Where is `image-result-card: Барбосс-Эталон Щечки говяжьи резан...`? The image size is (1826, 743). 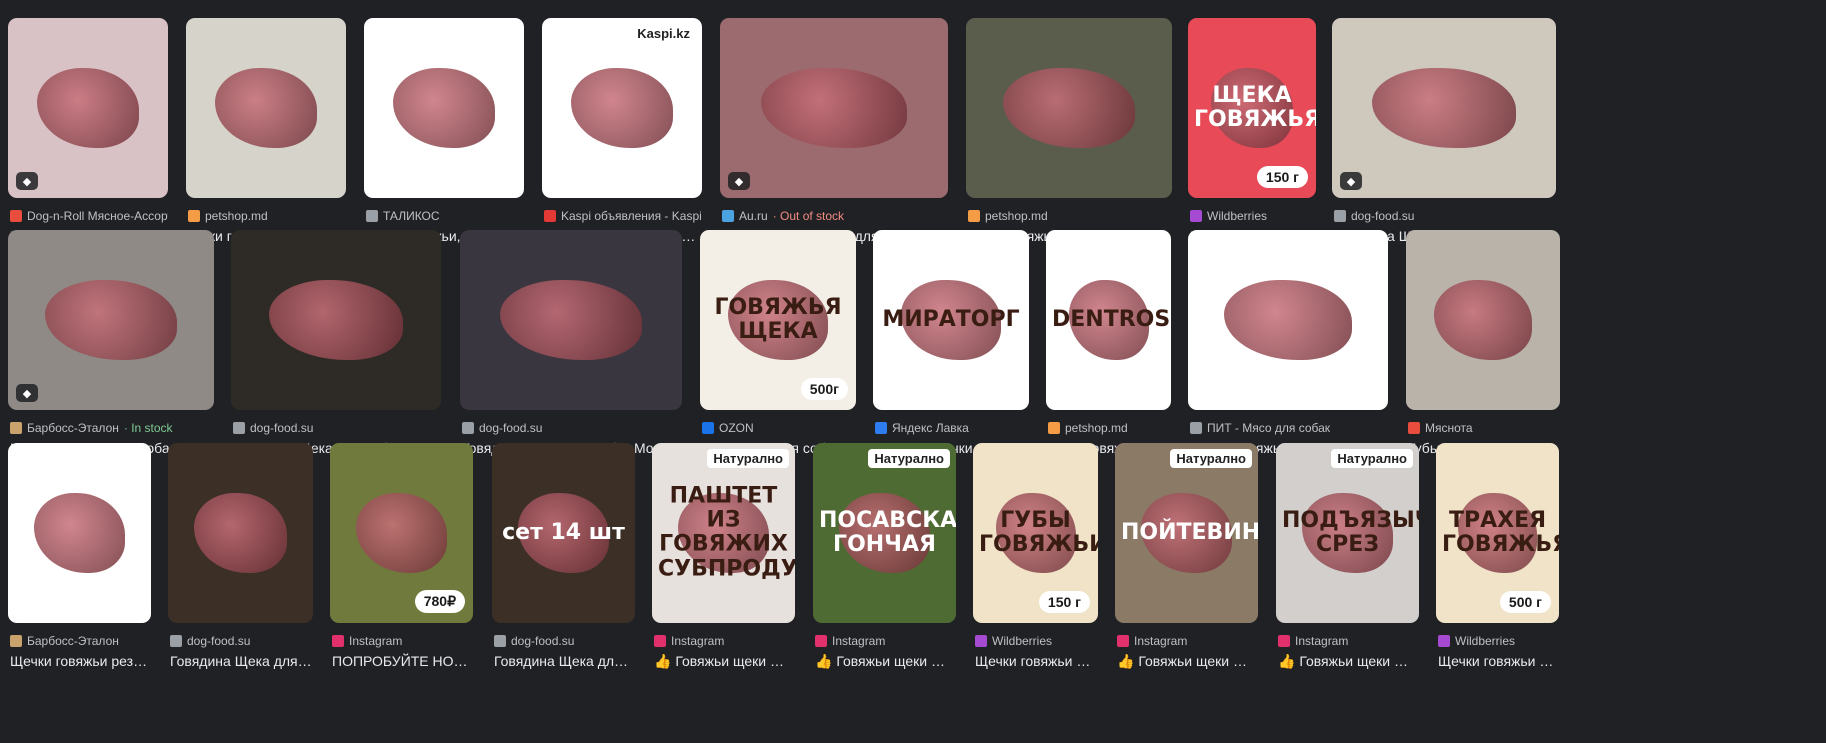 image-result-card: Барбосс-Эталон Щечки говяжьи резан... is located at coordinates (79, 563).